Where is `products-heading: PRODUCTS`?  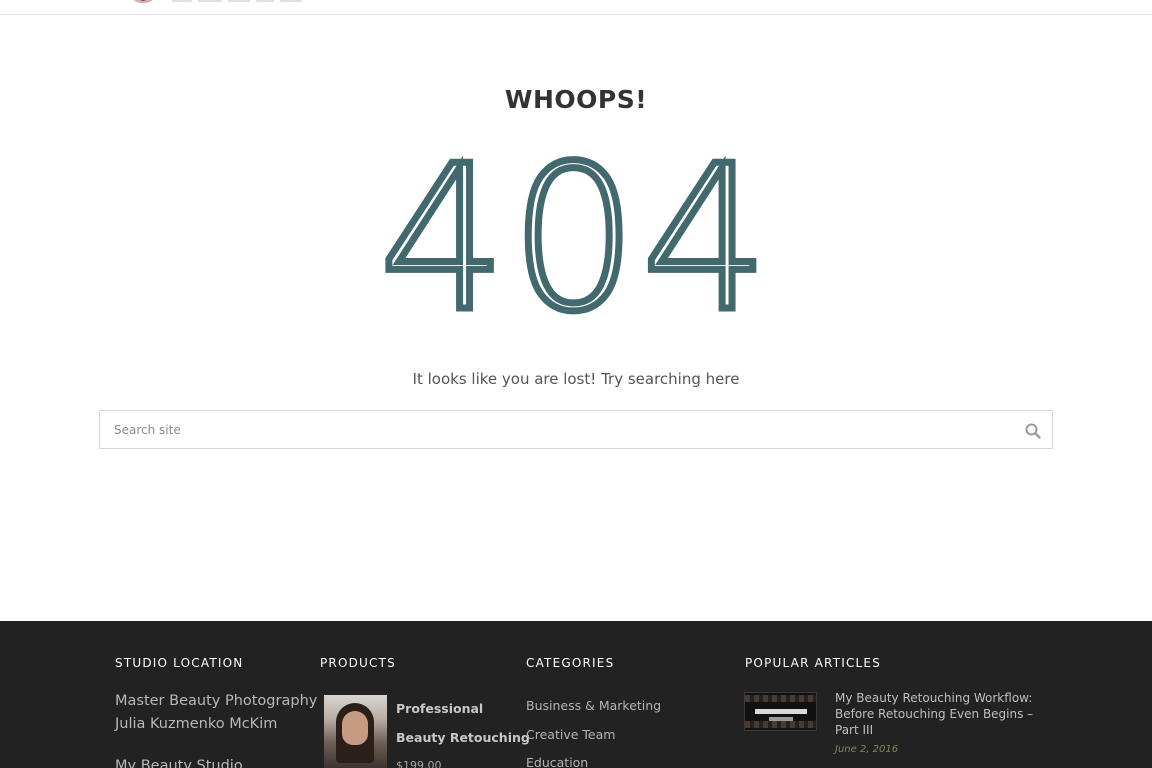
products-heading: PRODUCTS is located at coordinates (358, 663).